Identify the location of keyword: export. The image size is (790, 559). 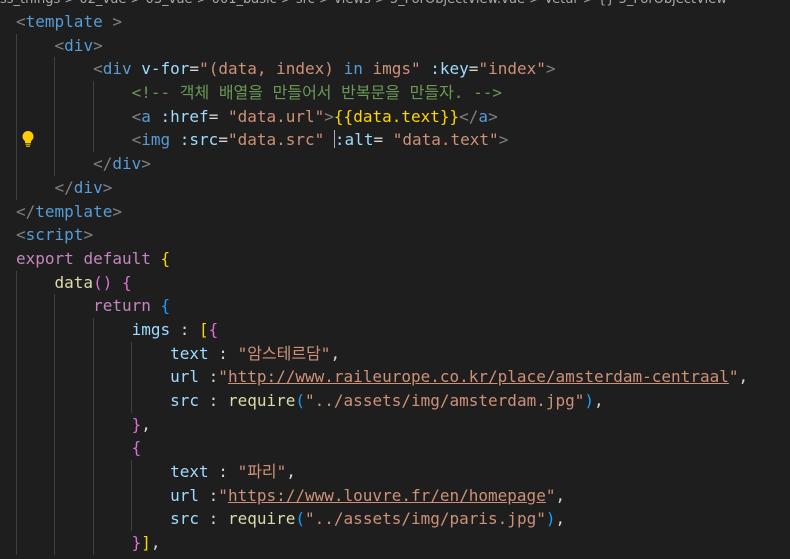
(45, 258).